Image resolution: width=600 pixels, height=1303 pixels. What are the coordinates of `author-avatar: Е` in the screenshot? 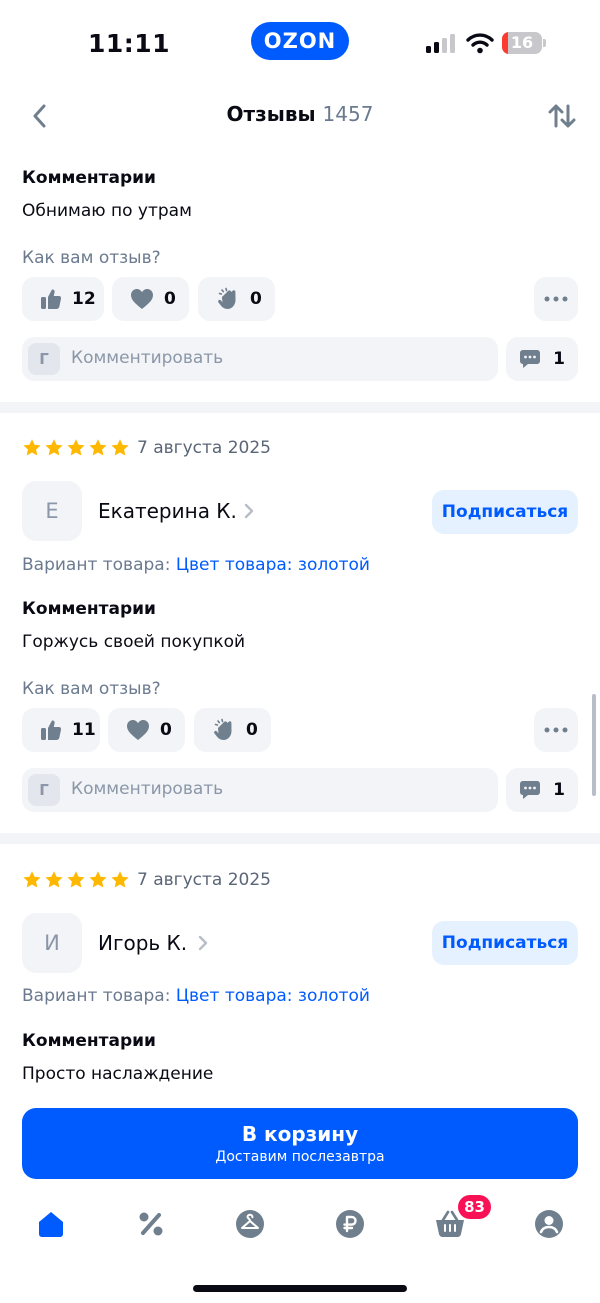 It's located at (52, 511).